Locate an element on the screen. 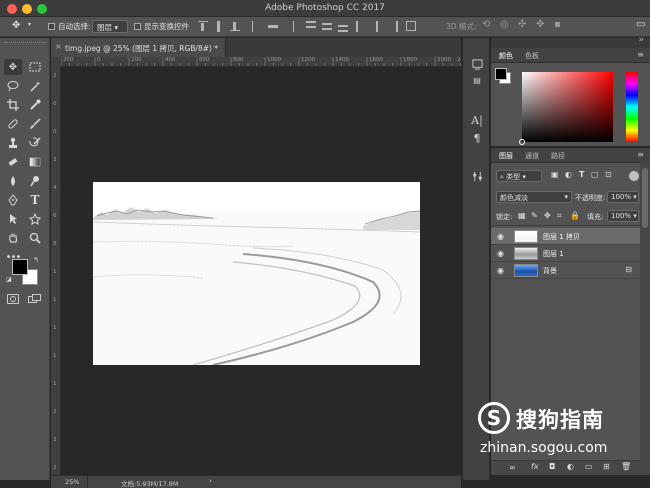 This screenshot has width=650, height=488. history-panel-icon is located at coordinates (477, 64).